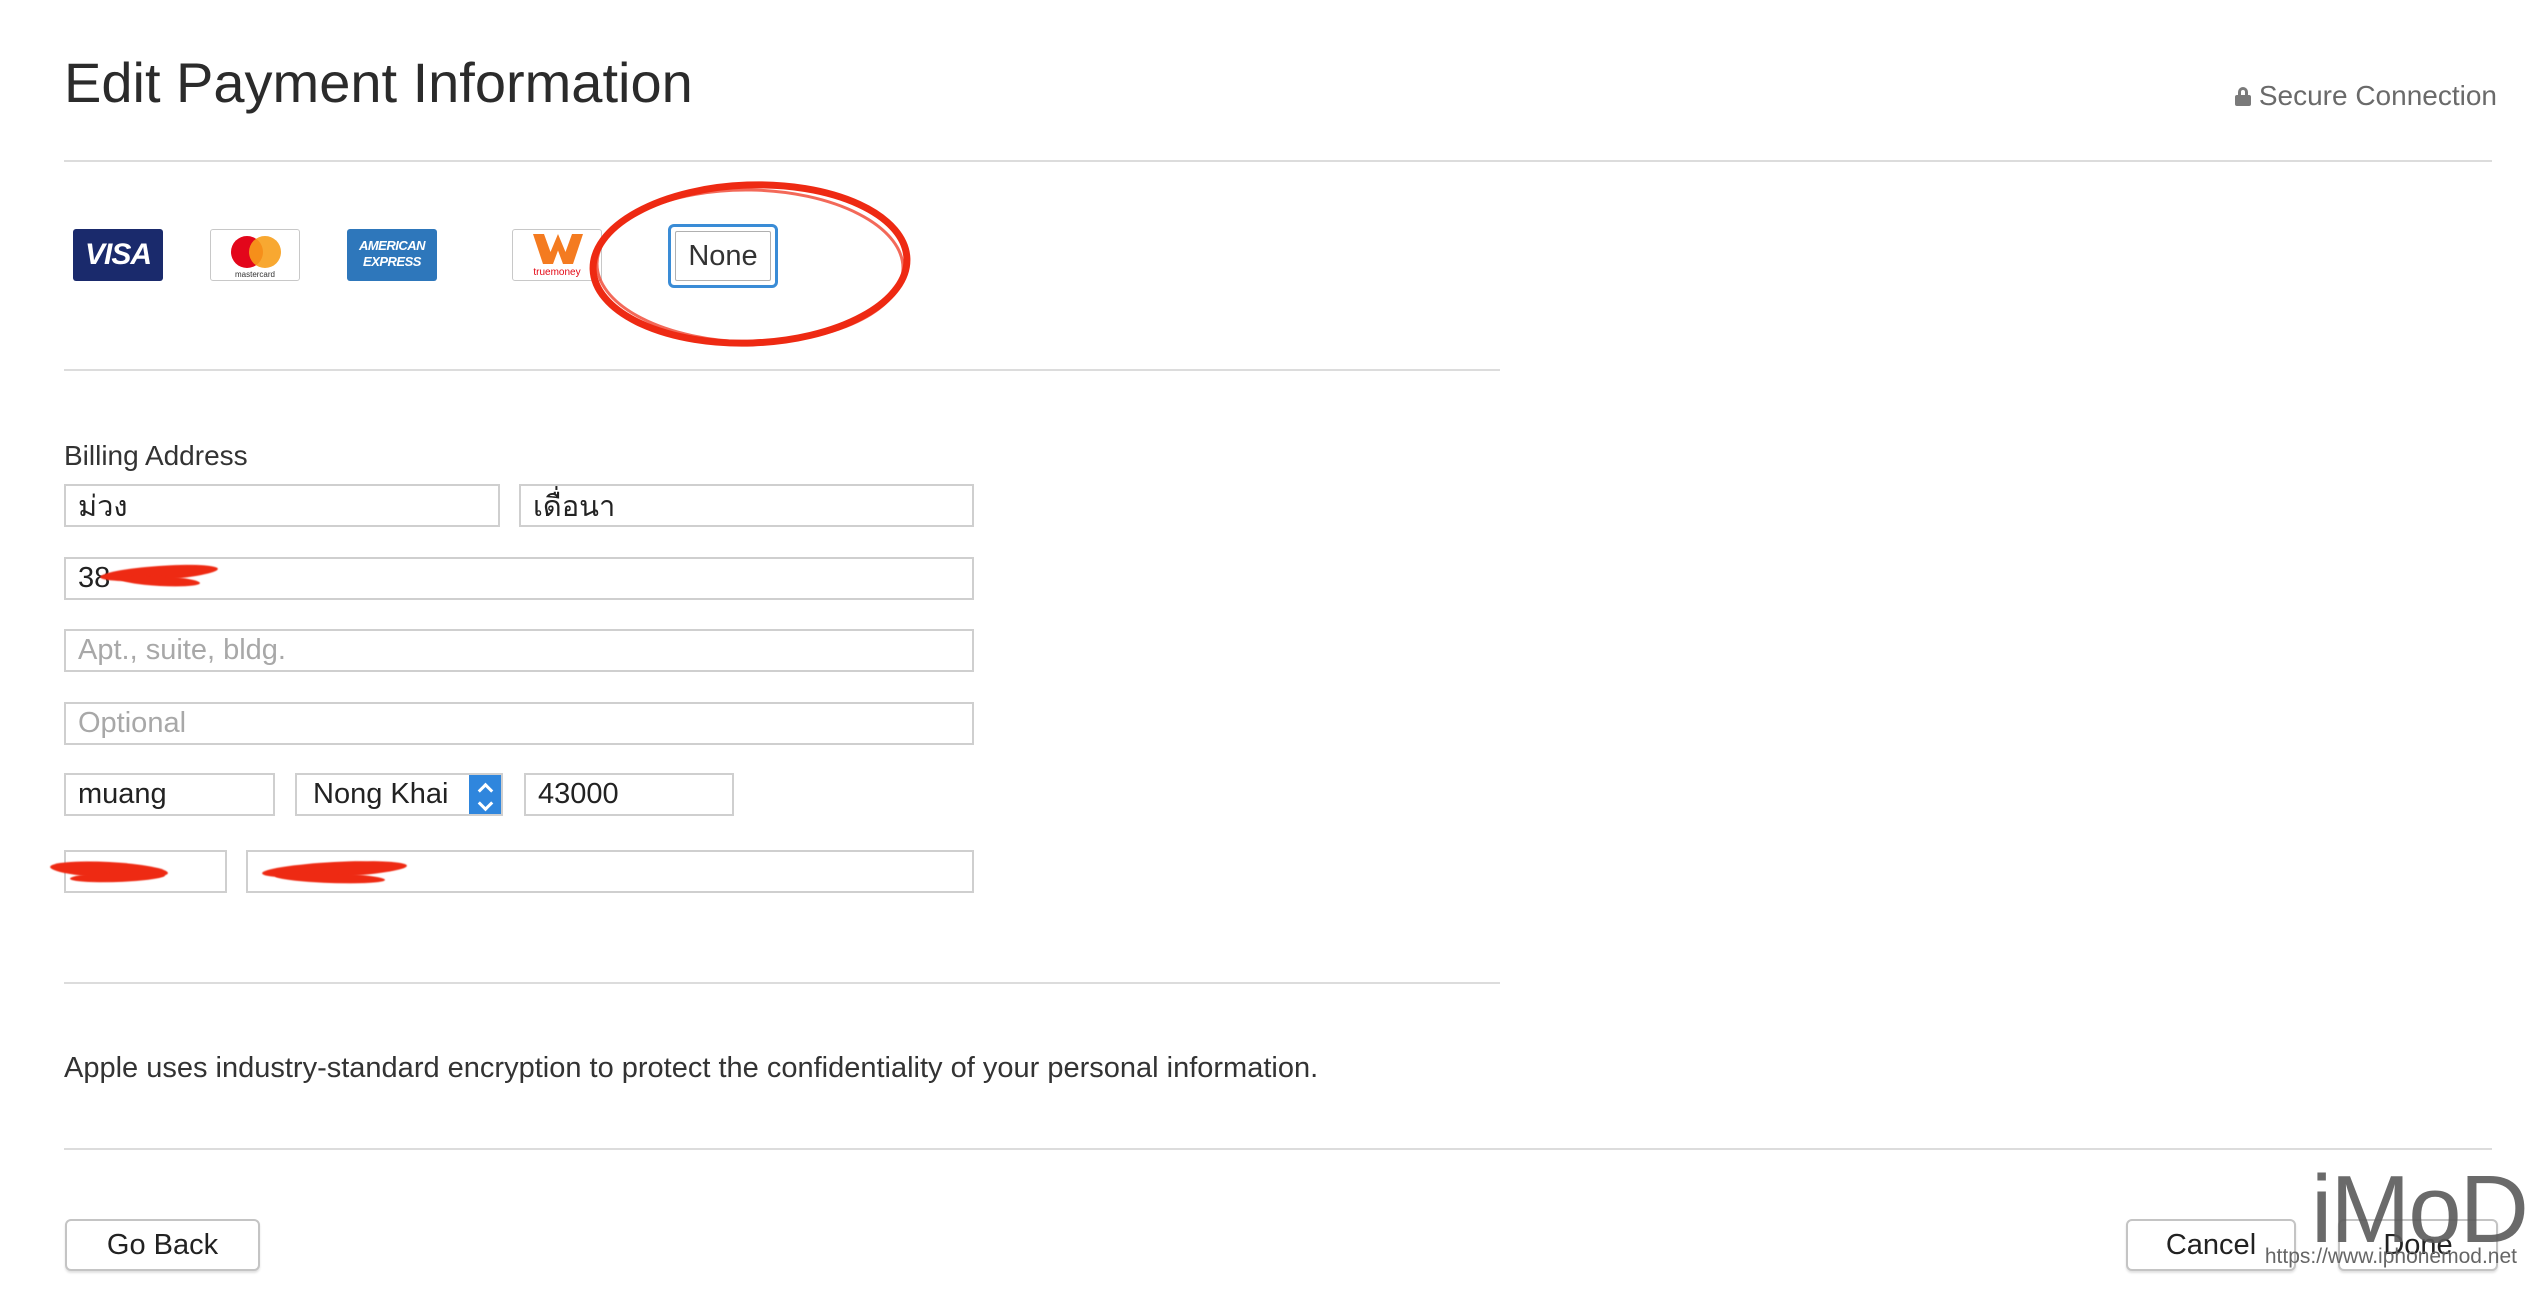 The width and height of the screenshot is (2542, 1298). I want to click on first-name-field, so click(282, 505).